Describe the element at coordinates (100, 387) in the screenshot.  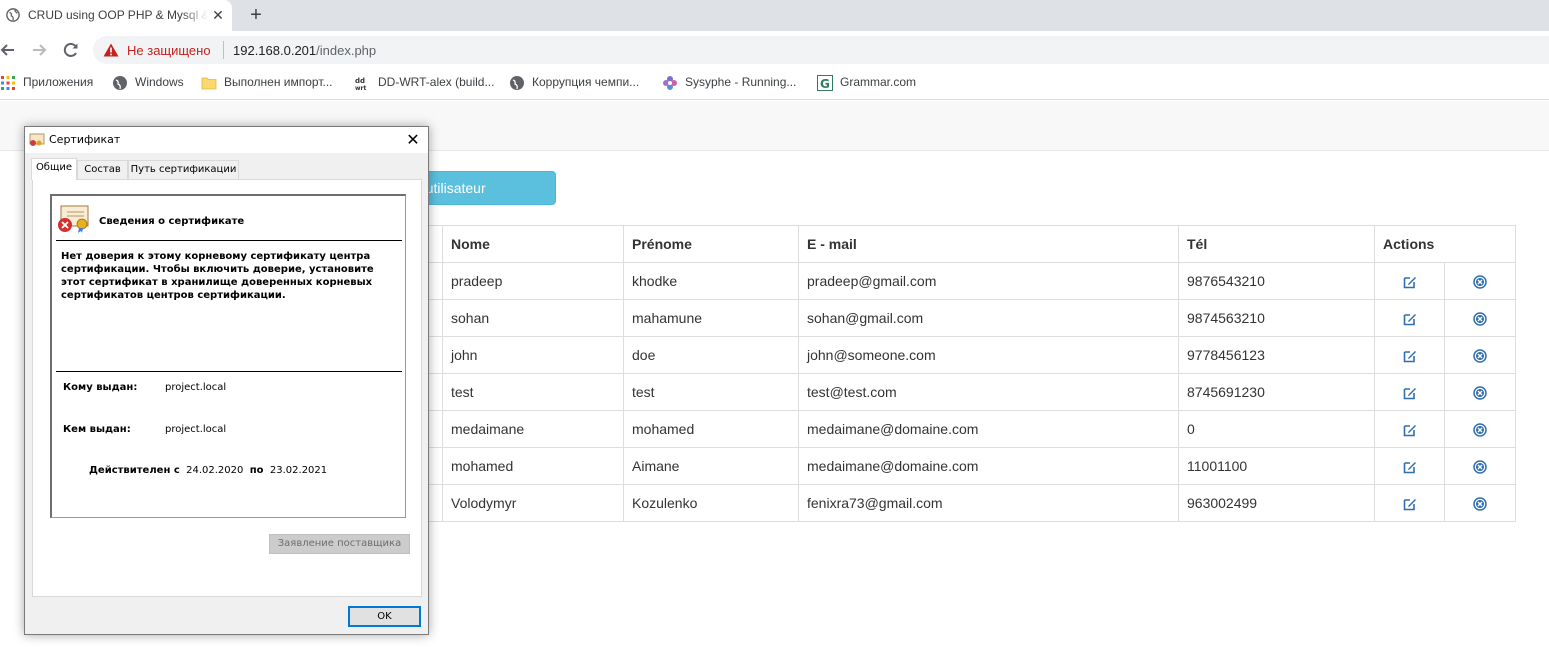
I see `issued-to-label: Кому выдан:` at that location.